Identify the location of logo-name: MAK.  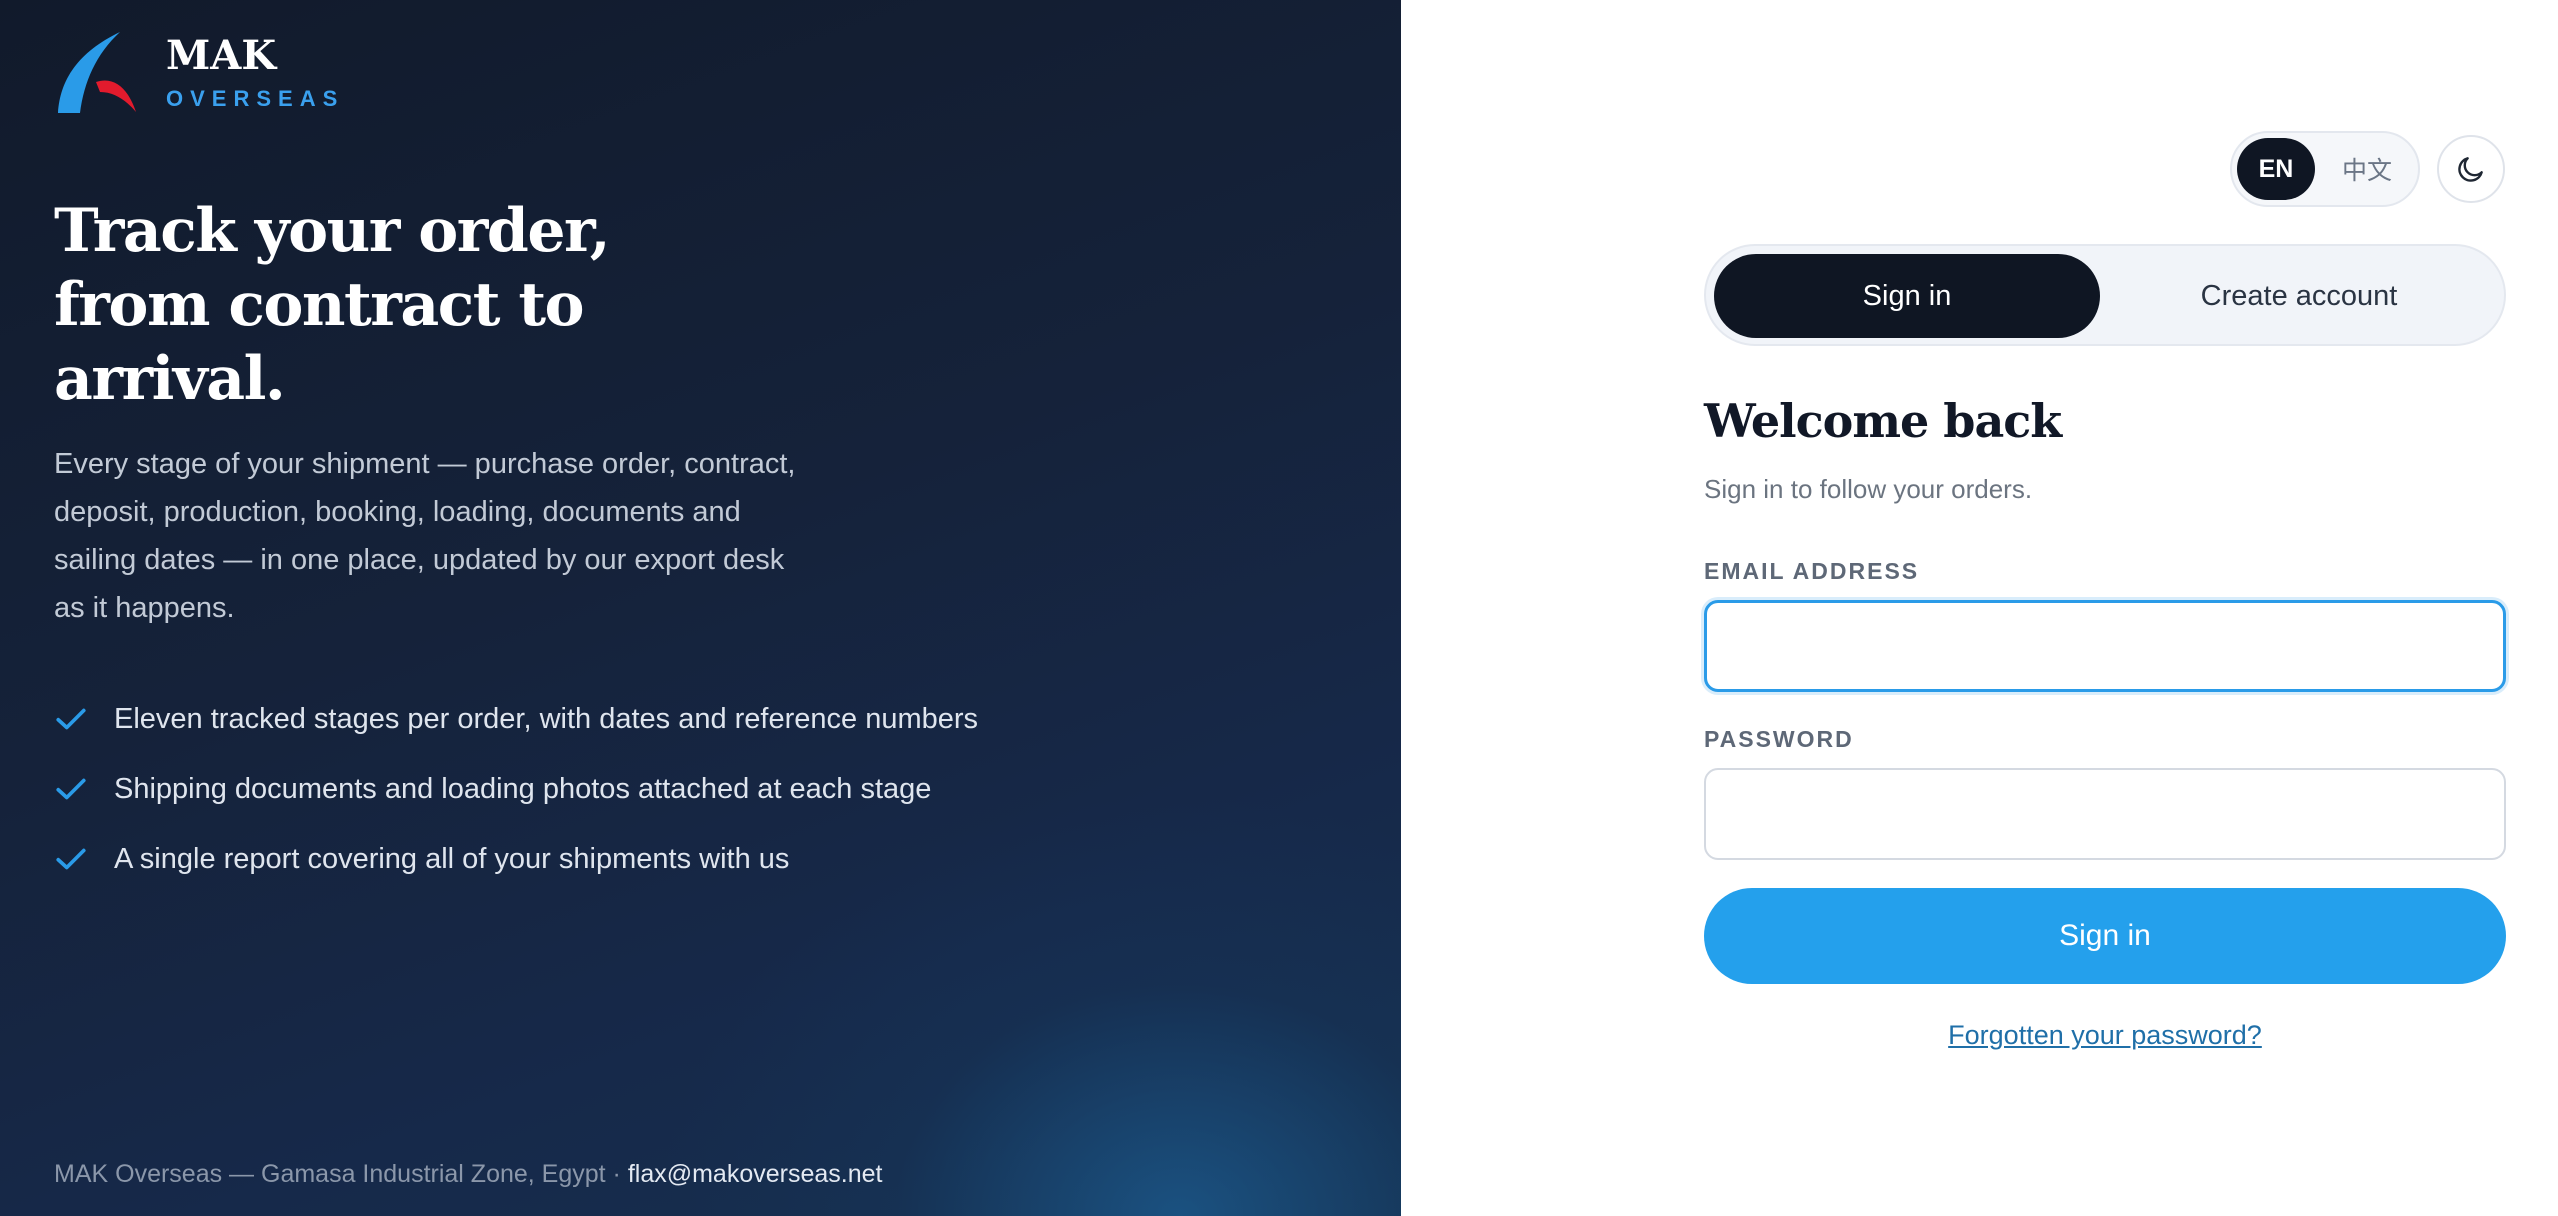
(221, 55).